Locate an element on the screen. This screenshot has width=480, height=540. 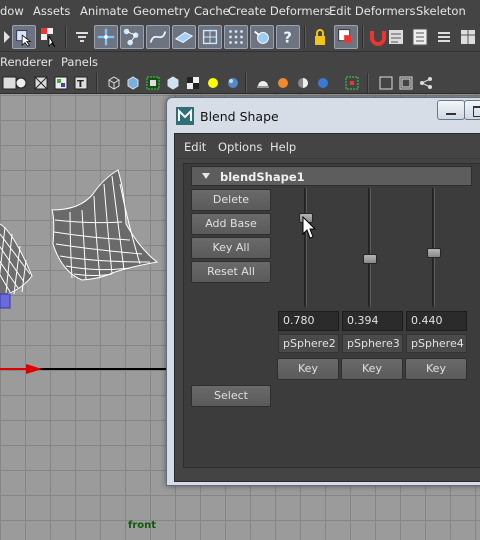
panel-toolbar: T is located at coordinates (240, 83).